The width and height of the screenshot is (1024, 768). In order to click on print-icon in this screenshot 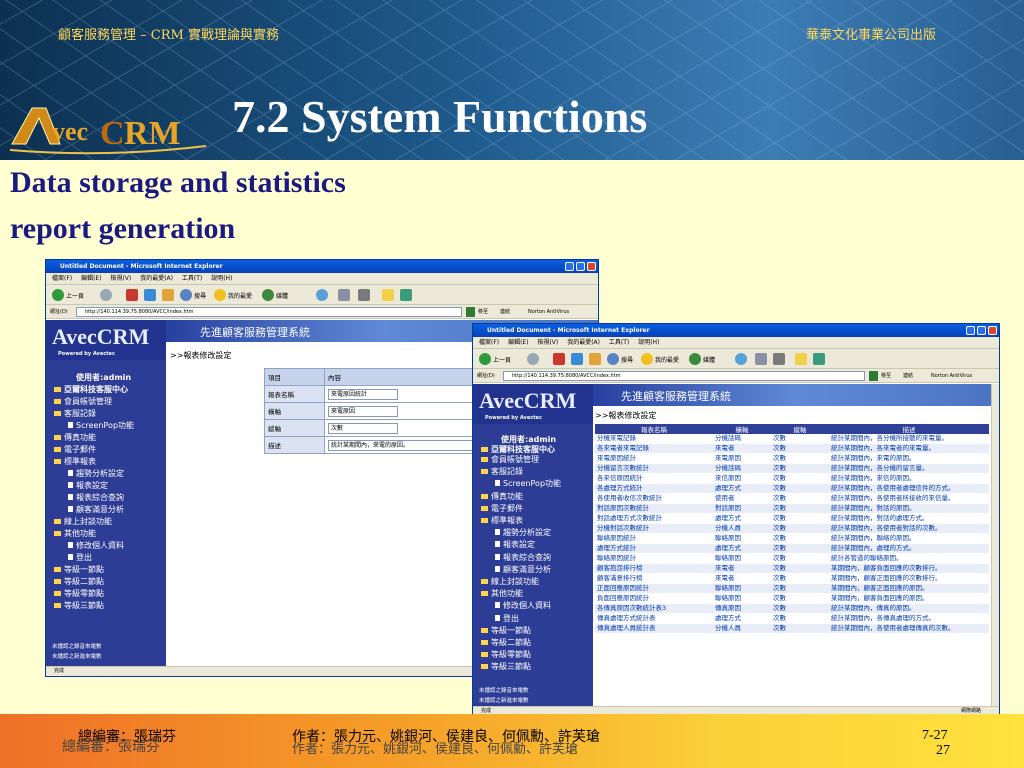, I will do `click(779, 359)`.